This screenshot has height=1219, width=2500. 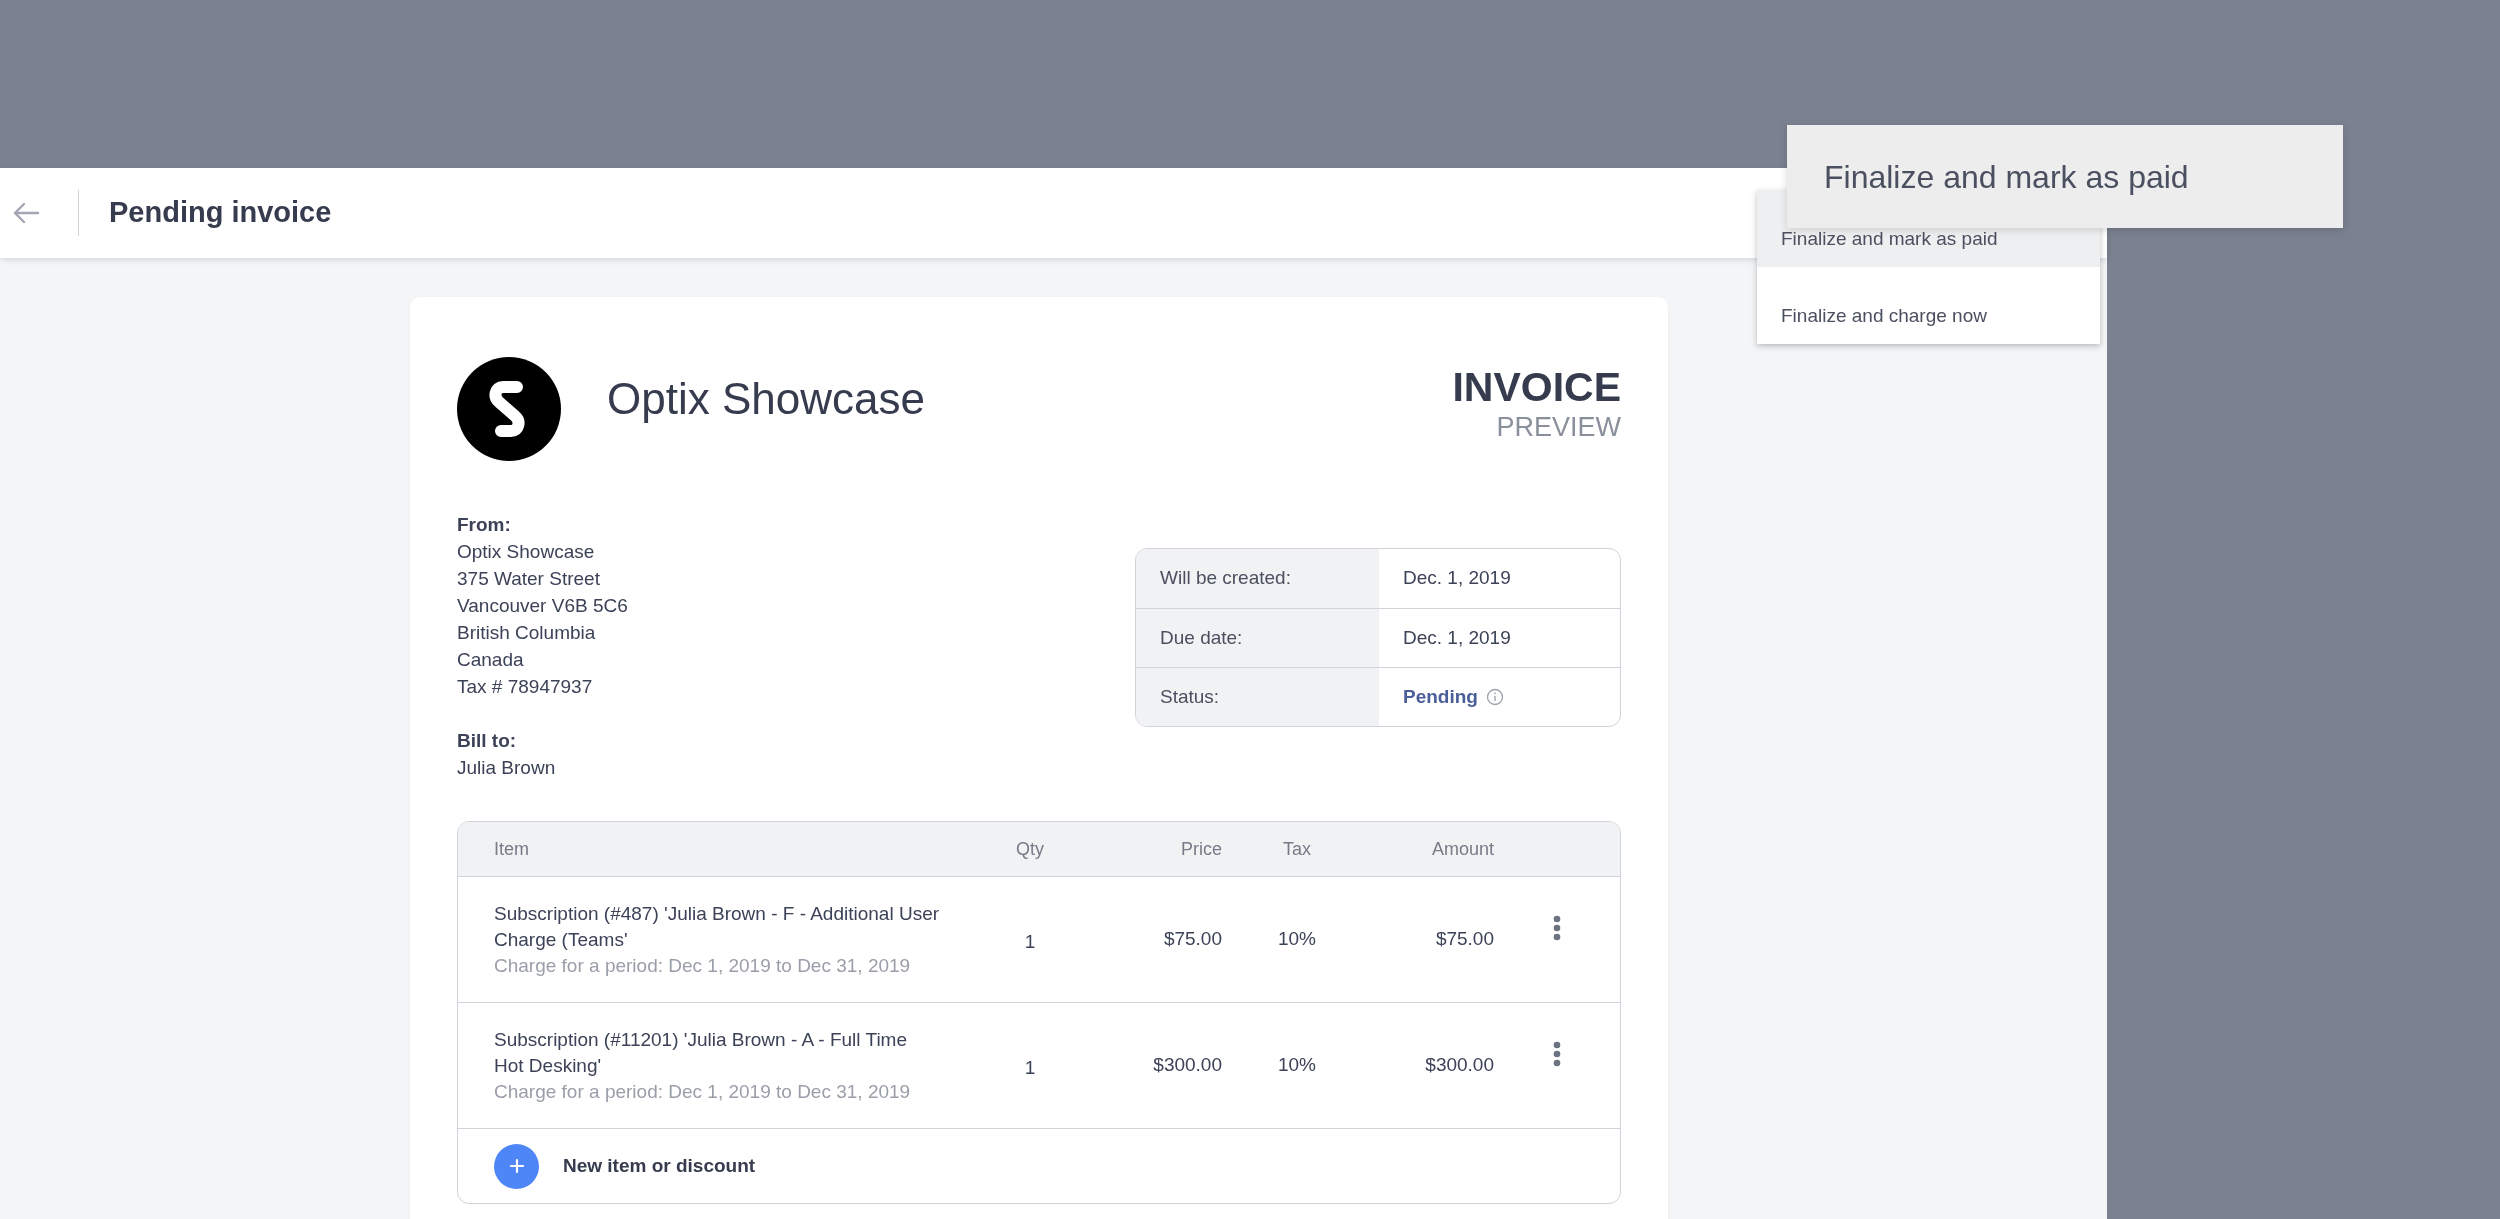 I want to click on address-line: Optix Showcase, so click(x=526, y=552).